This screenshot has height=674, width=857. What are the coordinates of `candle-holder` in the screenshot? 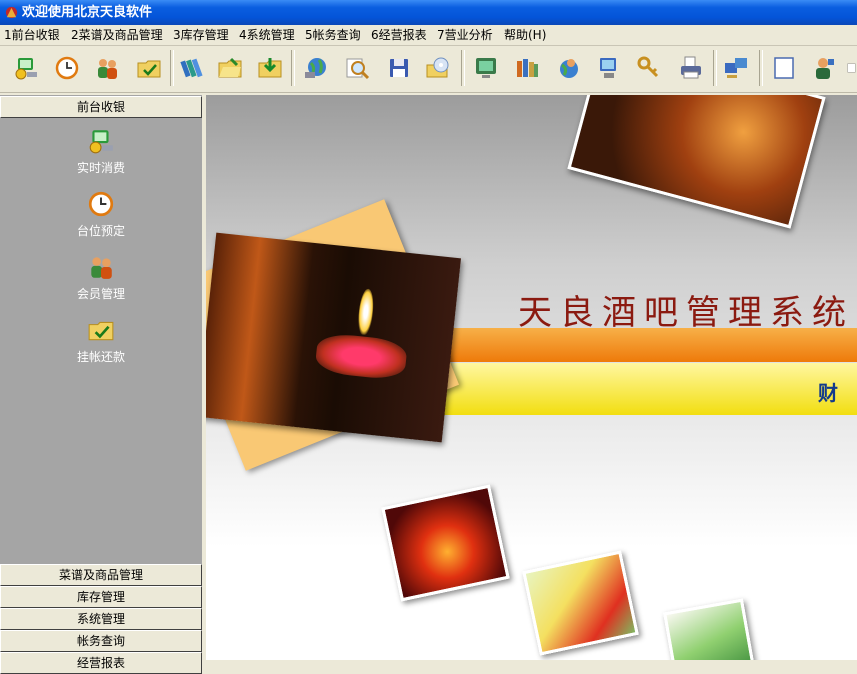 It's located at (361, 356).